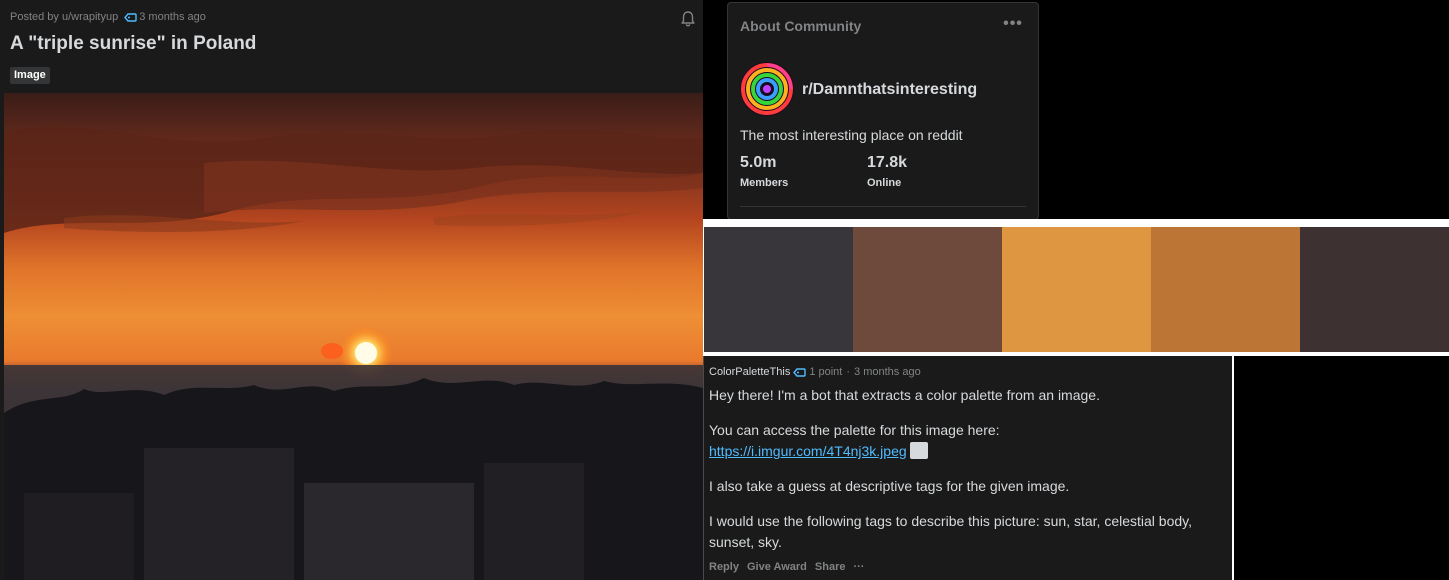  What do you see at coordinates (764, 172) in the screenshot?
I see `members-stat: 5.0m Members` at bounding box center [764, 172].